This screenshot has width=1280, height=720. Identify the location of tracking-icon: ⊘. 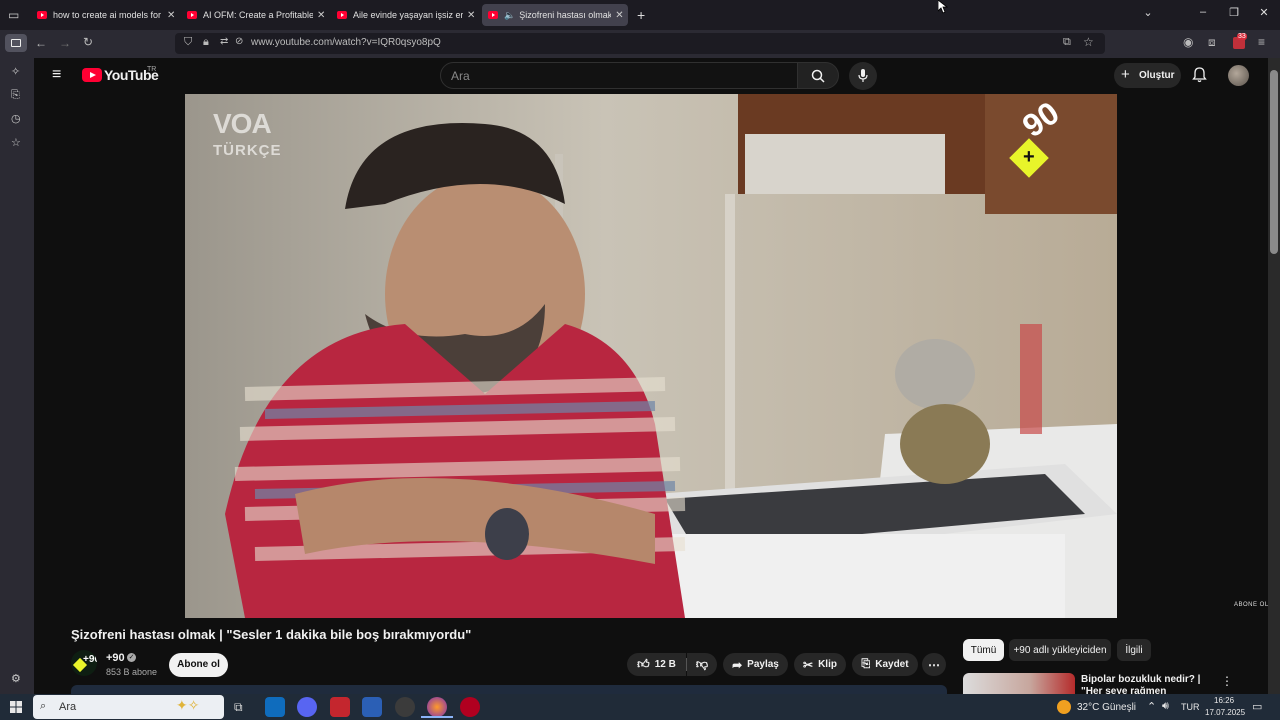
(239, 41).